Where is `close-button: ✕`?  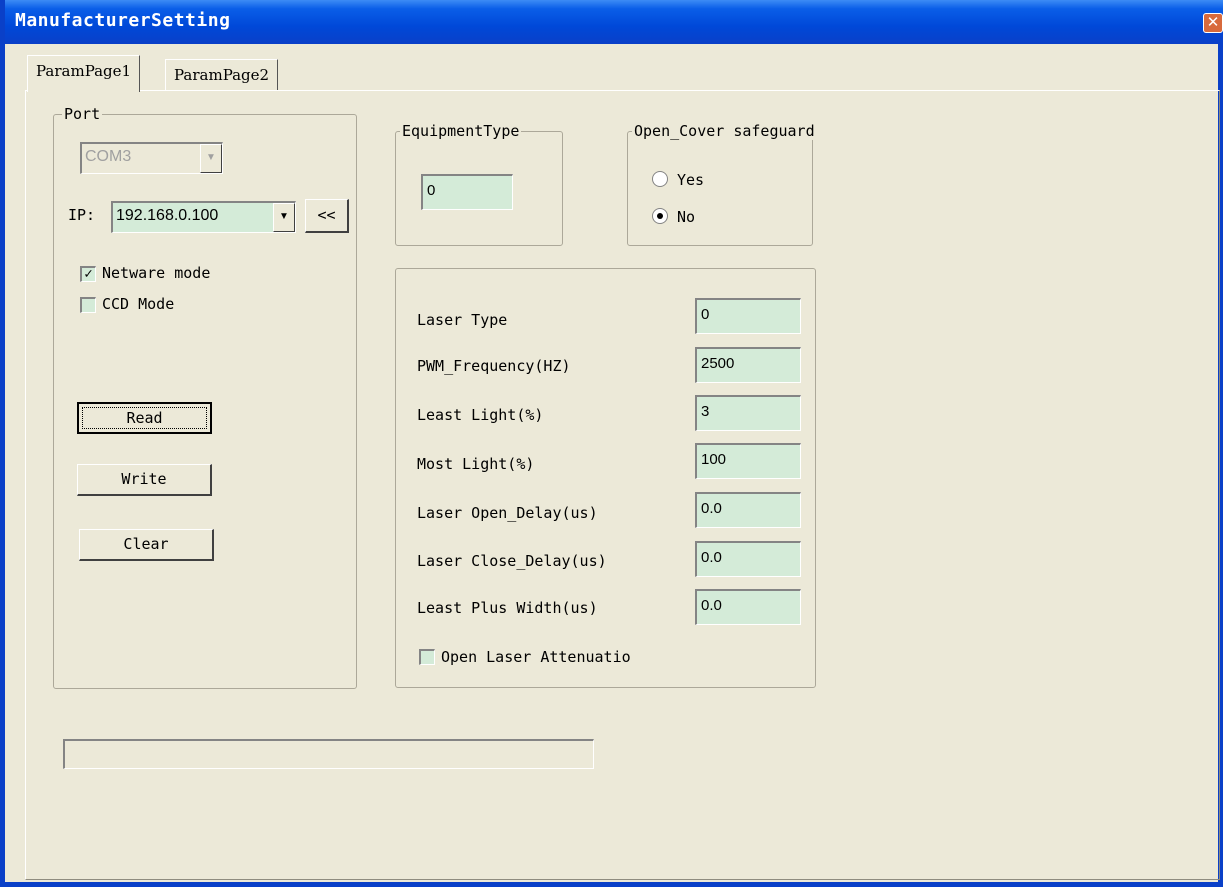 close-button: ✕ is located at coordinates (1213, 23).